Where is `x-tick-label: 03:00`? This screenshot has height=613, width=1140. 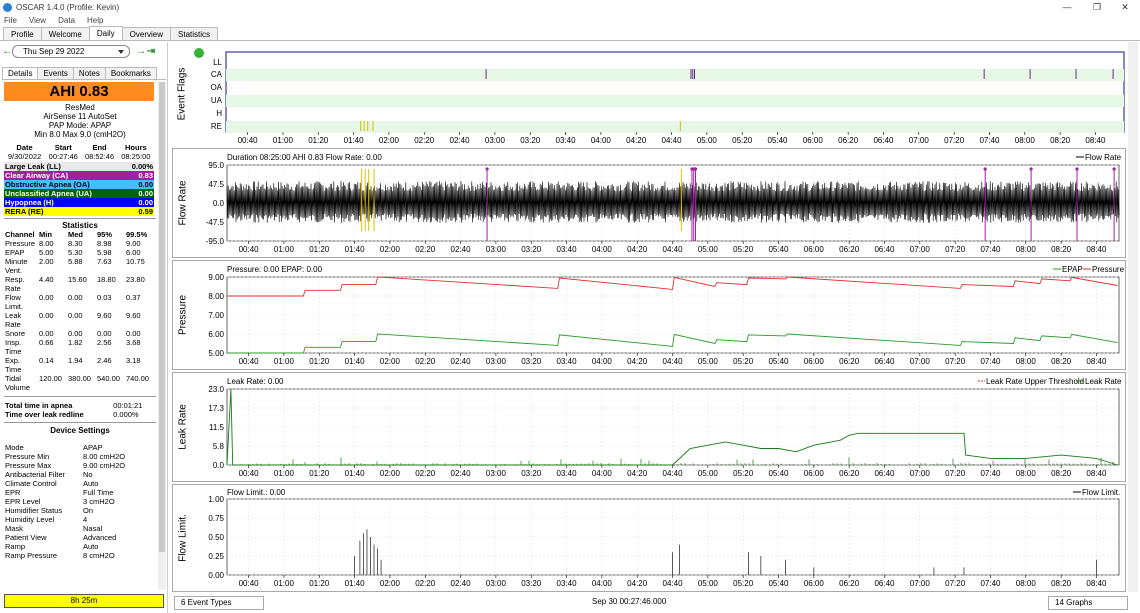
x-tick-label: 03:00 is located at coordinates (496, 583).